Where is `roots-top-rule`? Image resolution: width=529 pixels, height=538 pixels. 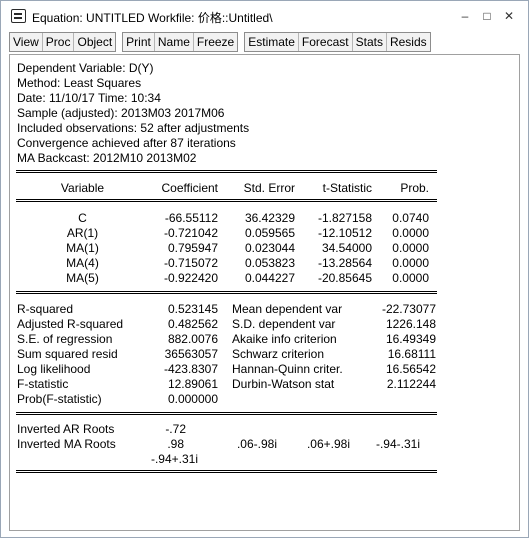 roots-top-rule is located at coordinates (226, 413).